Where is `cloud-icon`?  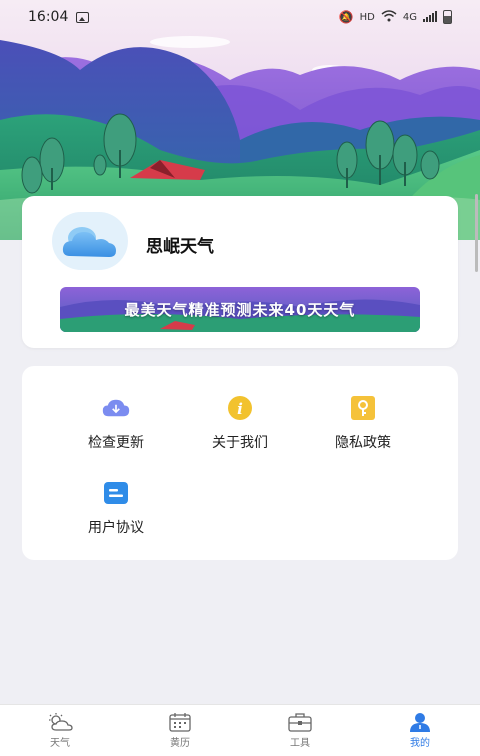
cloud-icon is located at coordinates (89, 242).